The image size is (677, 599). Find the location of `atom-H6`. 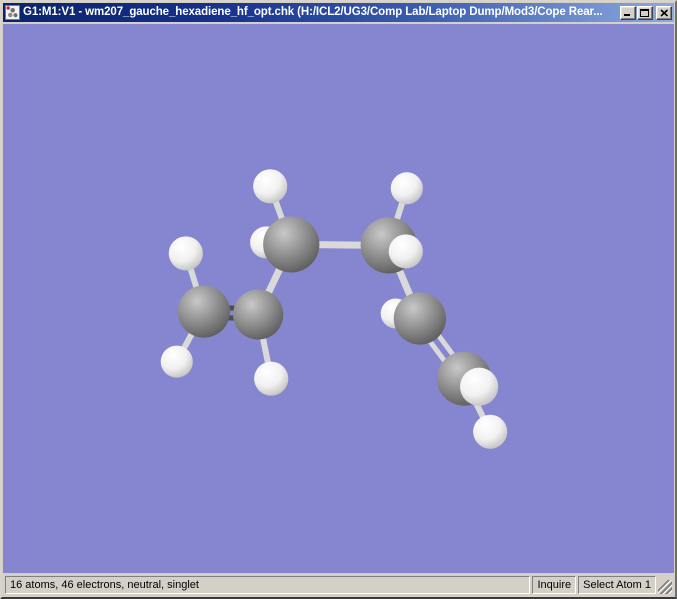

atom-H6 is located at coordinates (176, 361).